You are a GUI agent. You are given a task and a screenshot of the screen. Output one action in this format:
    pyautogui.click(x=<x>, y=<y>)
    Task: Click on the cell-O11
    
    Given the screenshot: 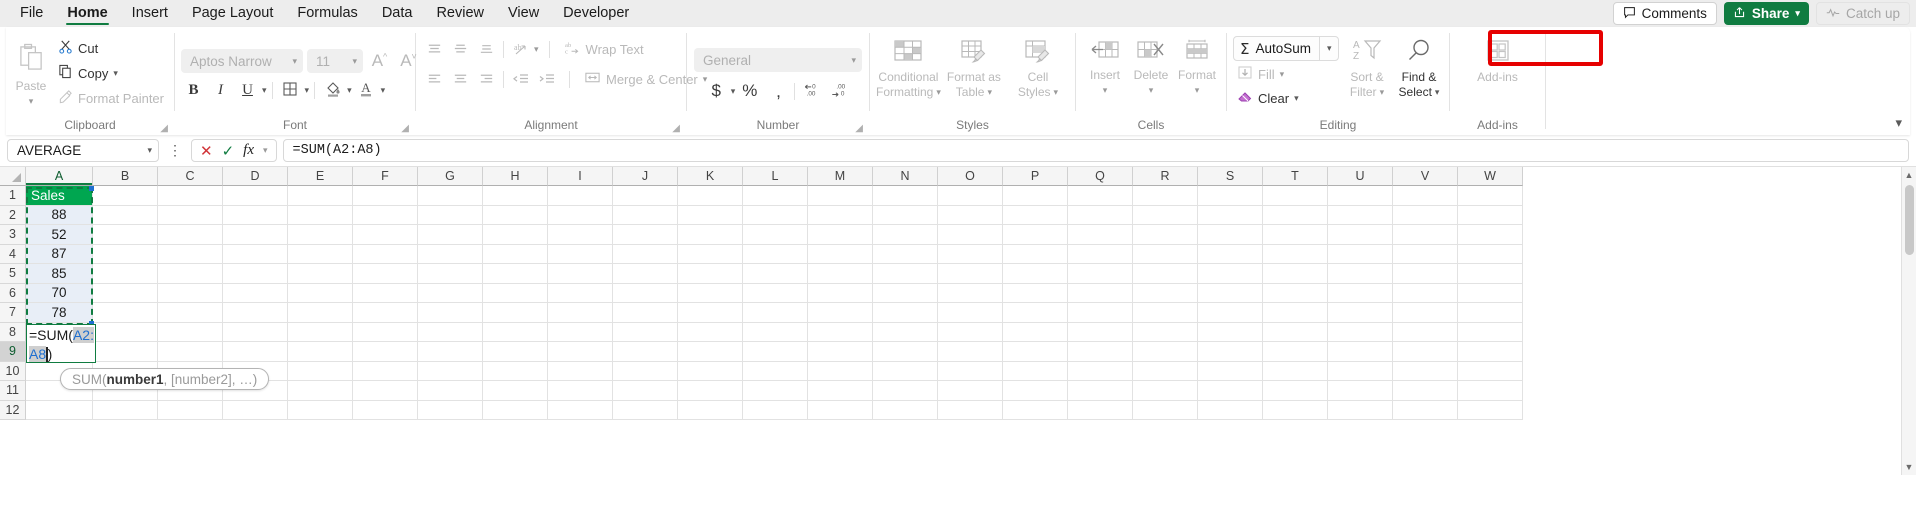 What is the action you would take?
    pyautogui.click(x=970, y=391)
    